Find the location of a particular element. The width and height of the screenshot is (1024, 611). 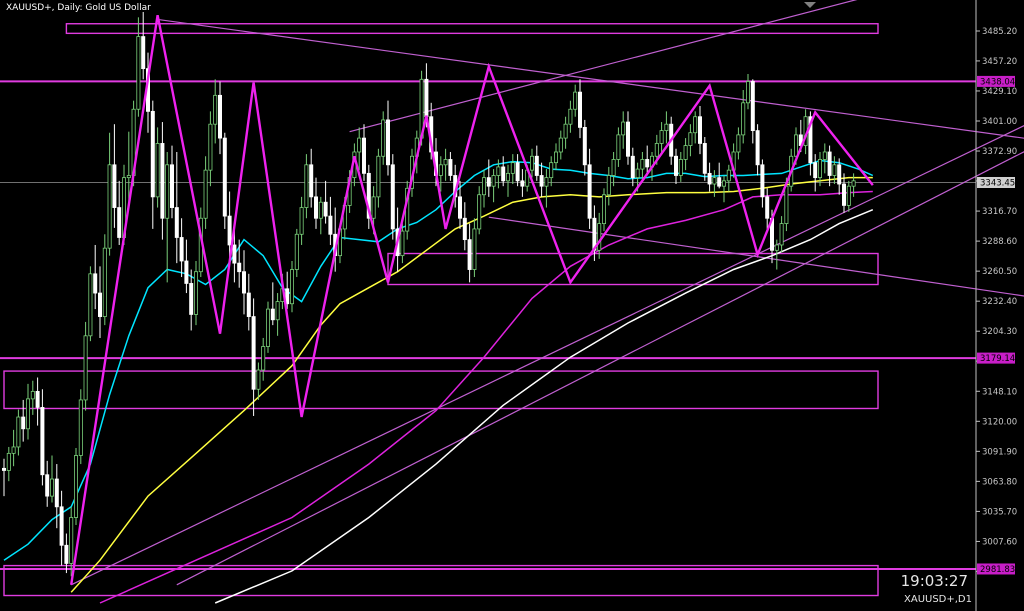

y-tick-label-1: 3457.20 is located at coordinates (999, 62).